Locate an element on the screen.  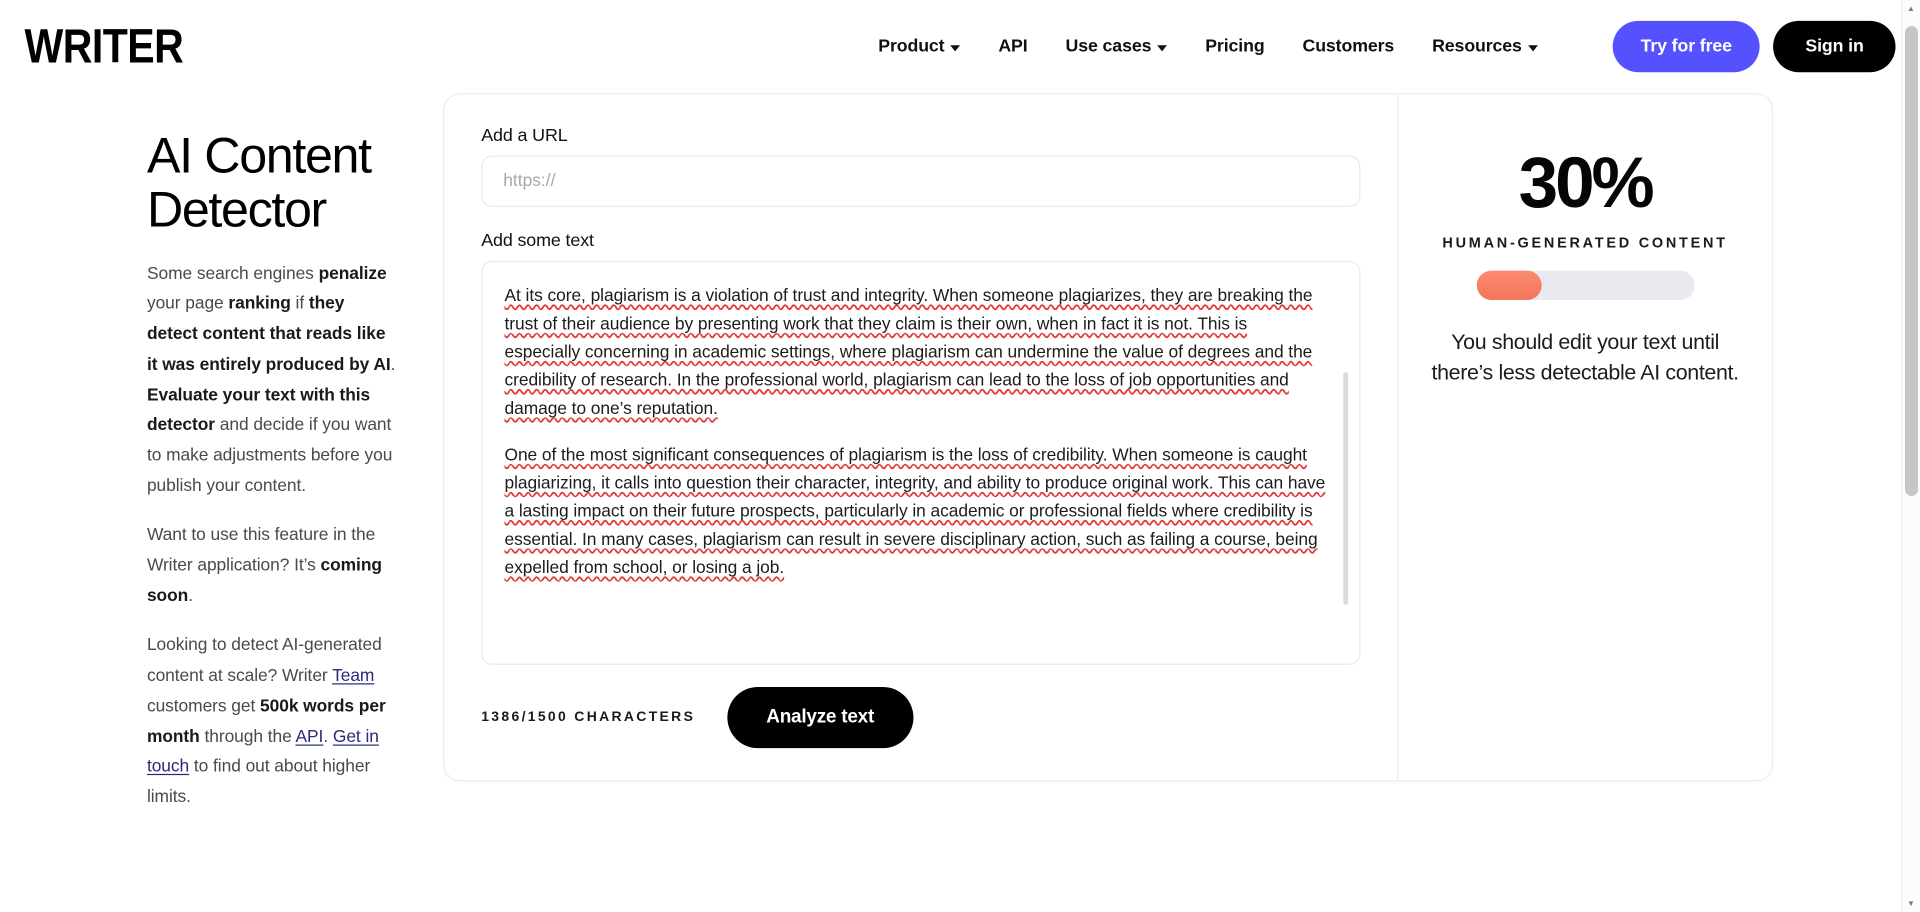
scrollbar-thumb is located at coordinates (1911, 261).